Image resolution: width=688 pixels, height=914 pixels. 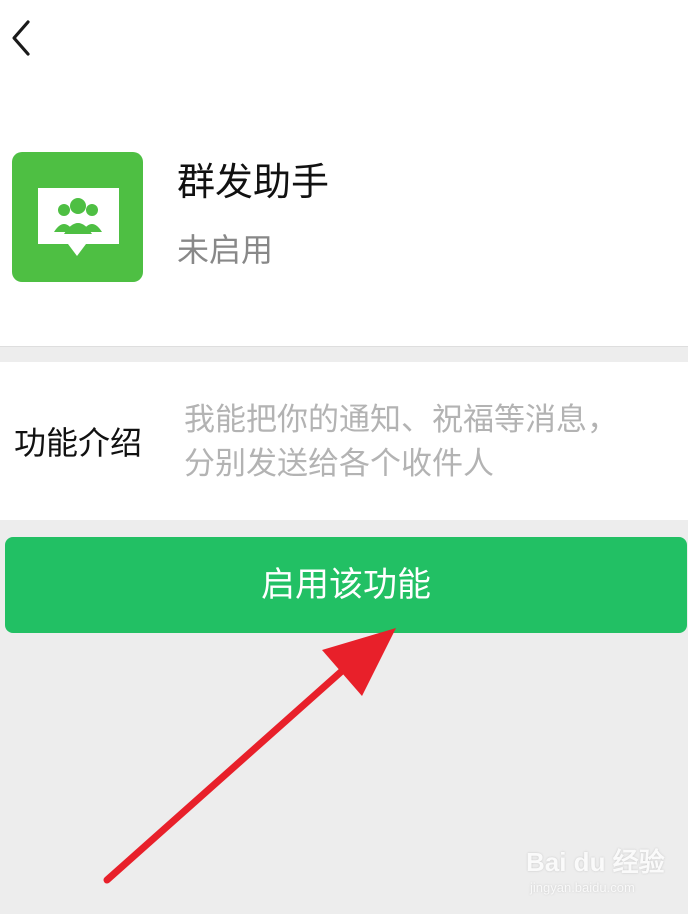 What do you see at coordinates (21, 38) in the screenshot?
I see `chevron-left-icon` at bounding box center [21, 38].